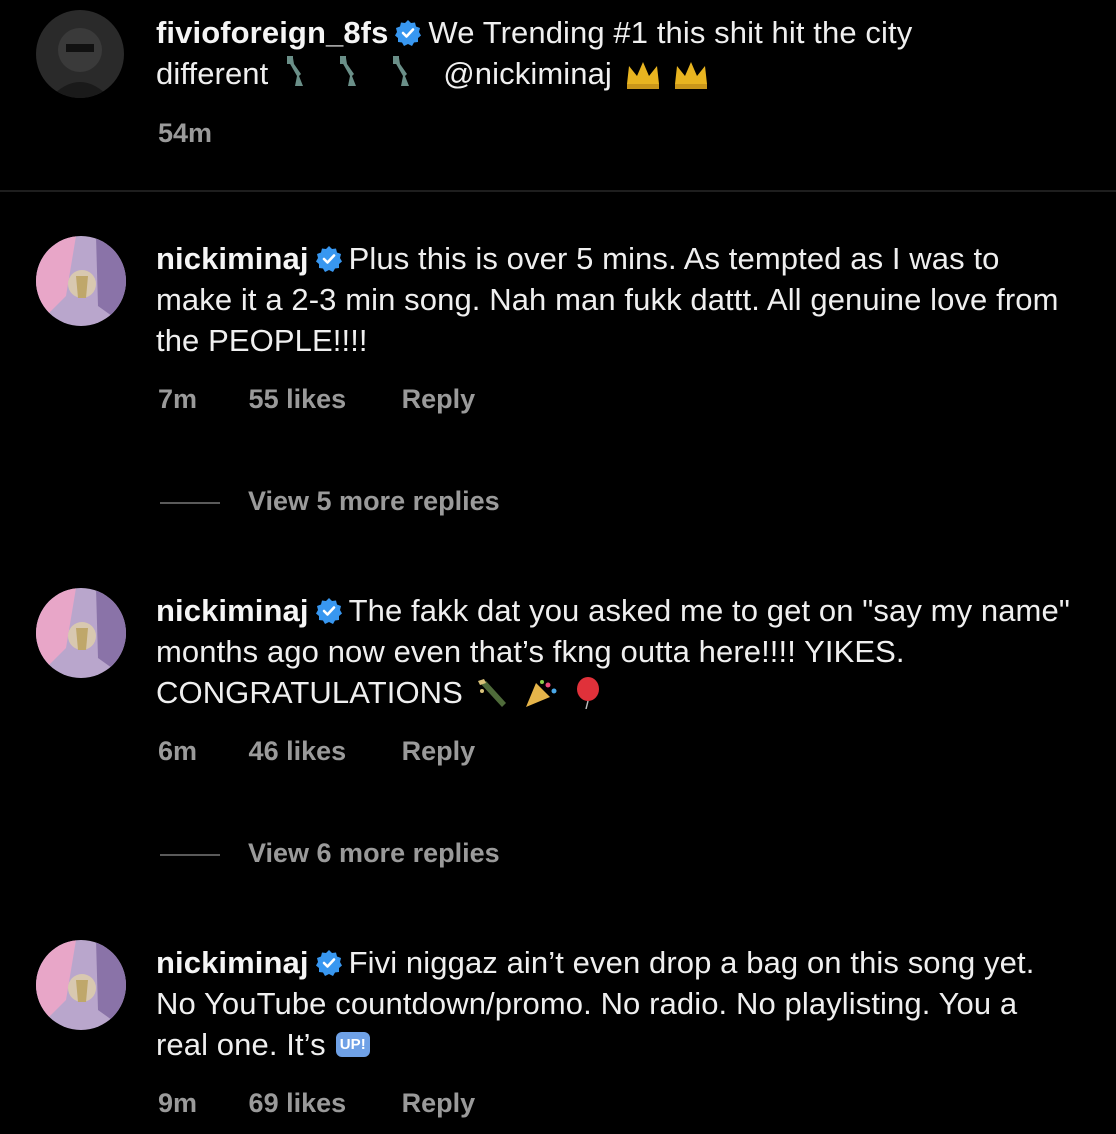 The width and height of the screenshot is (1116, 1134). What do you see at coordinates (558, 191) in the screenshot?
I see `caption-divider` at bounding box center [558, 191].